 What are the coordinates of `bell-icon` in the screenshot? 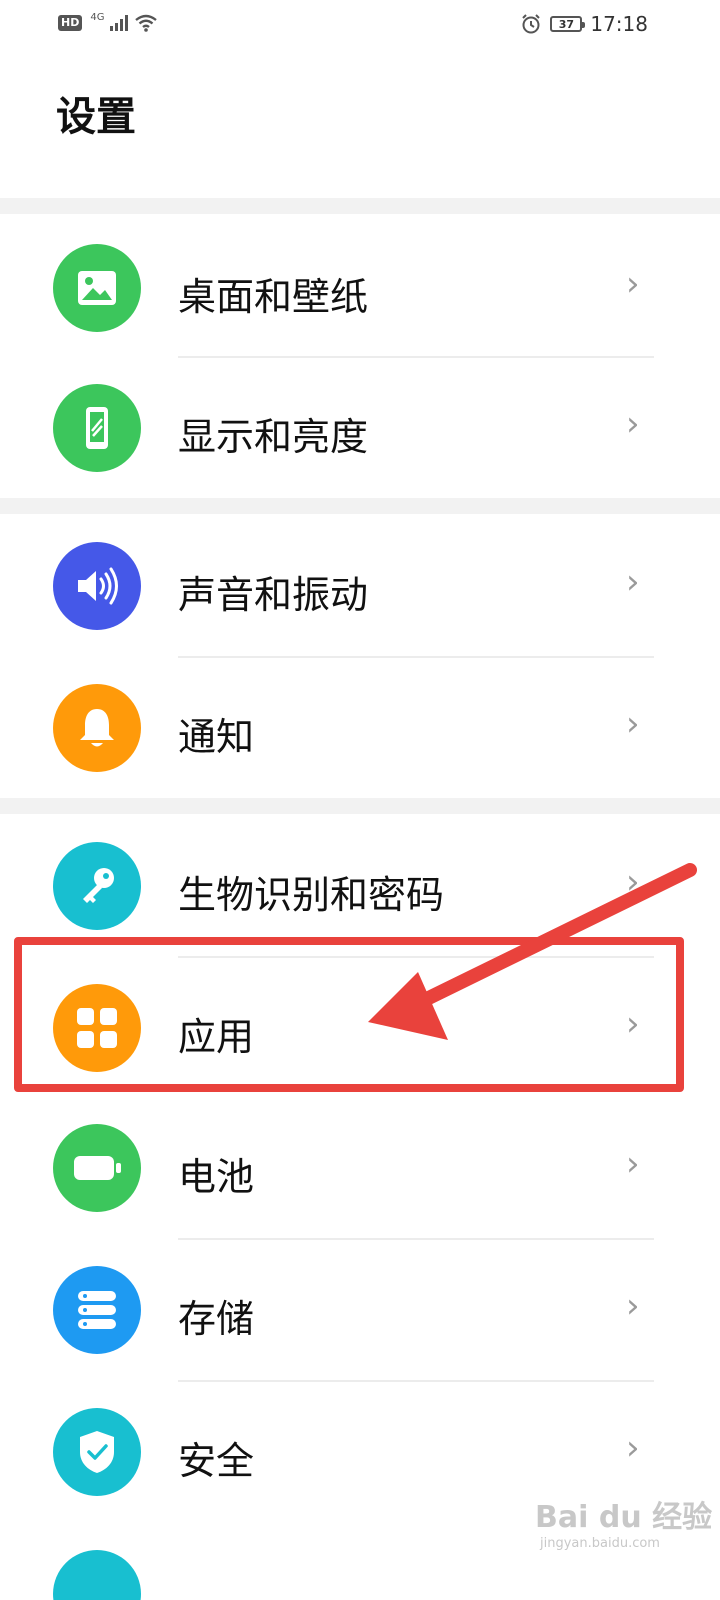 It's located at (97, 728).